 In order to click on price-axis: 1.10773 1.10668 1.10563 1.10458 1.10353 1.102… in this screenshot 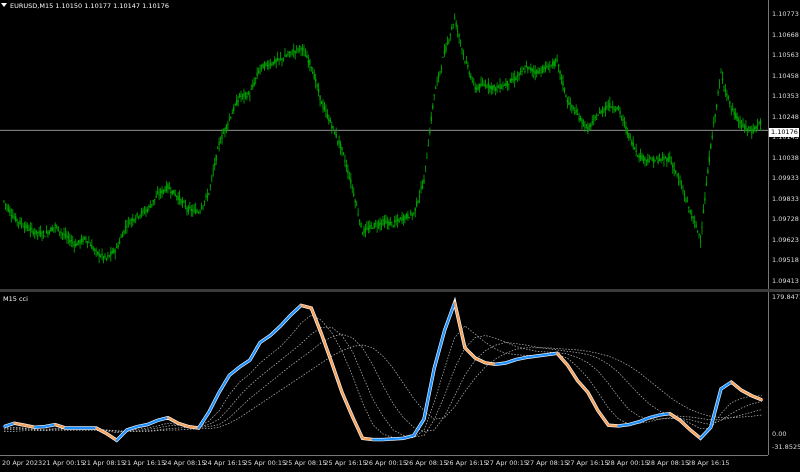, I will do `click(784, 144)`.